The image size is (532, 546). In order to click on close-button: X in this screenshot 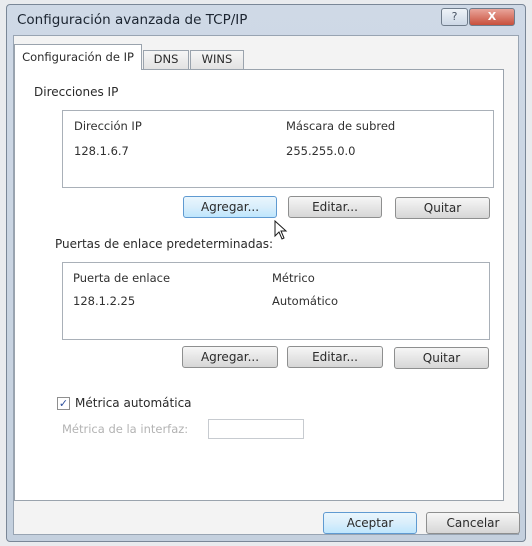, I will do `click(492, 17)`.